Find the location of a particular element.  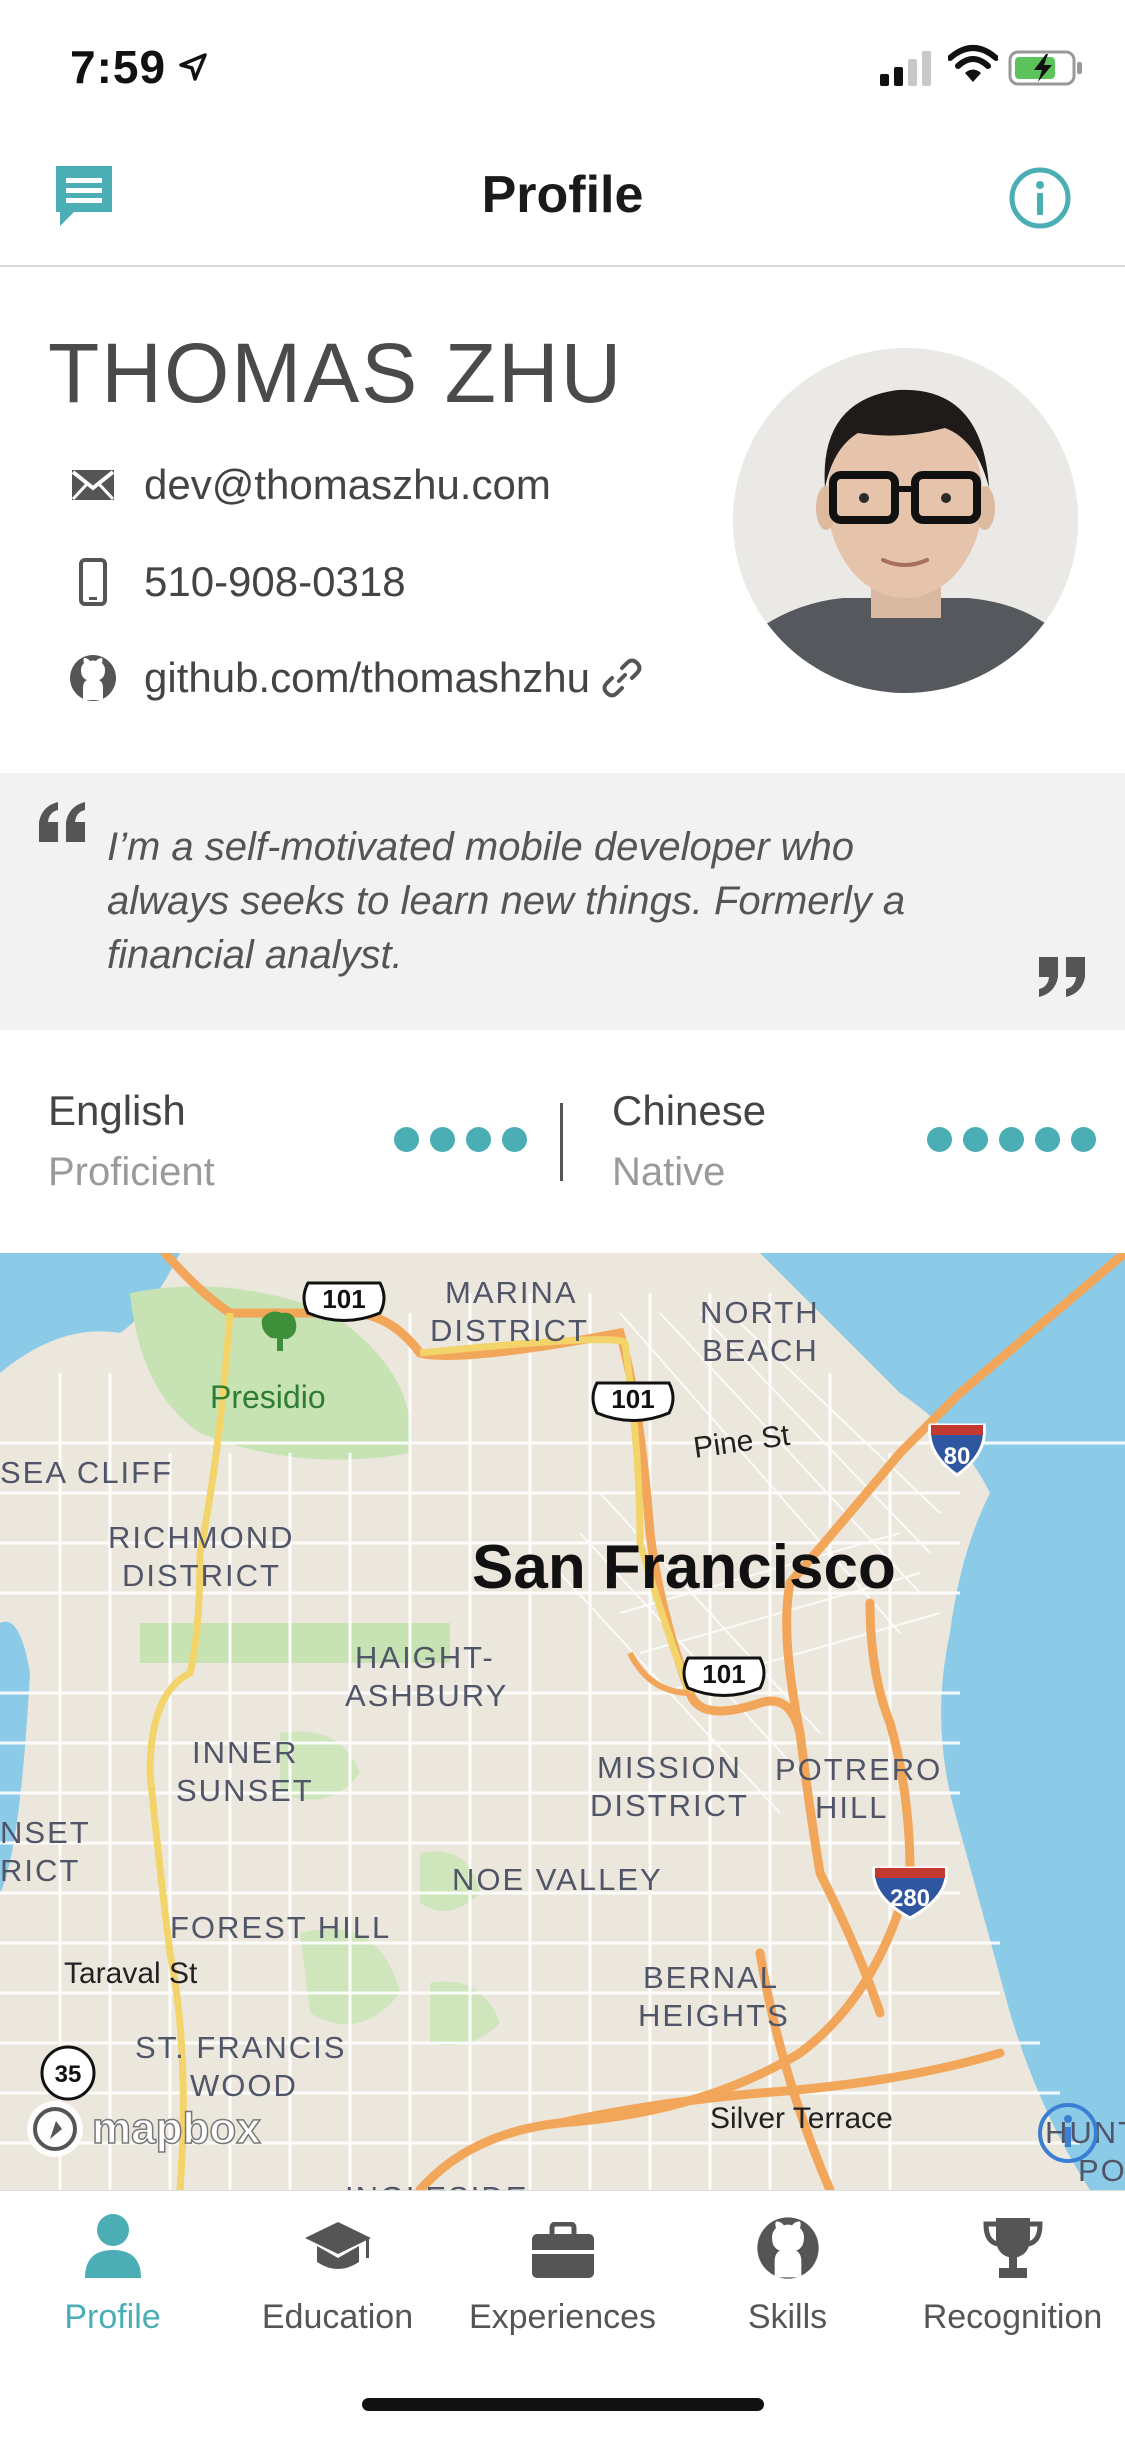

park-label: Presidio is located at coordinates (268, 1397).